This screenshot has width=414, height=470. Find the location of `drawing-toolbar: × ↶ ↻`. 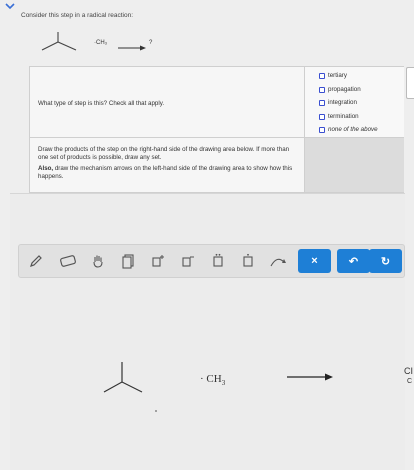

drawing-toolbar: × ↶ ↻ is located at coordinates (211, 261).